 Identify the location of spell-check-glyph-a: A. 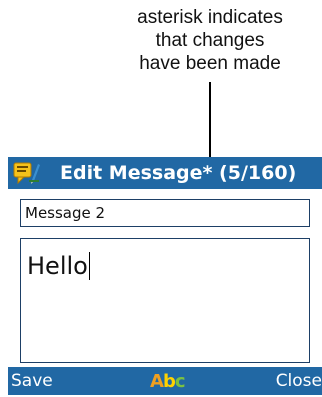
(157, 381).